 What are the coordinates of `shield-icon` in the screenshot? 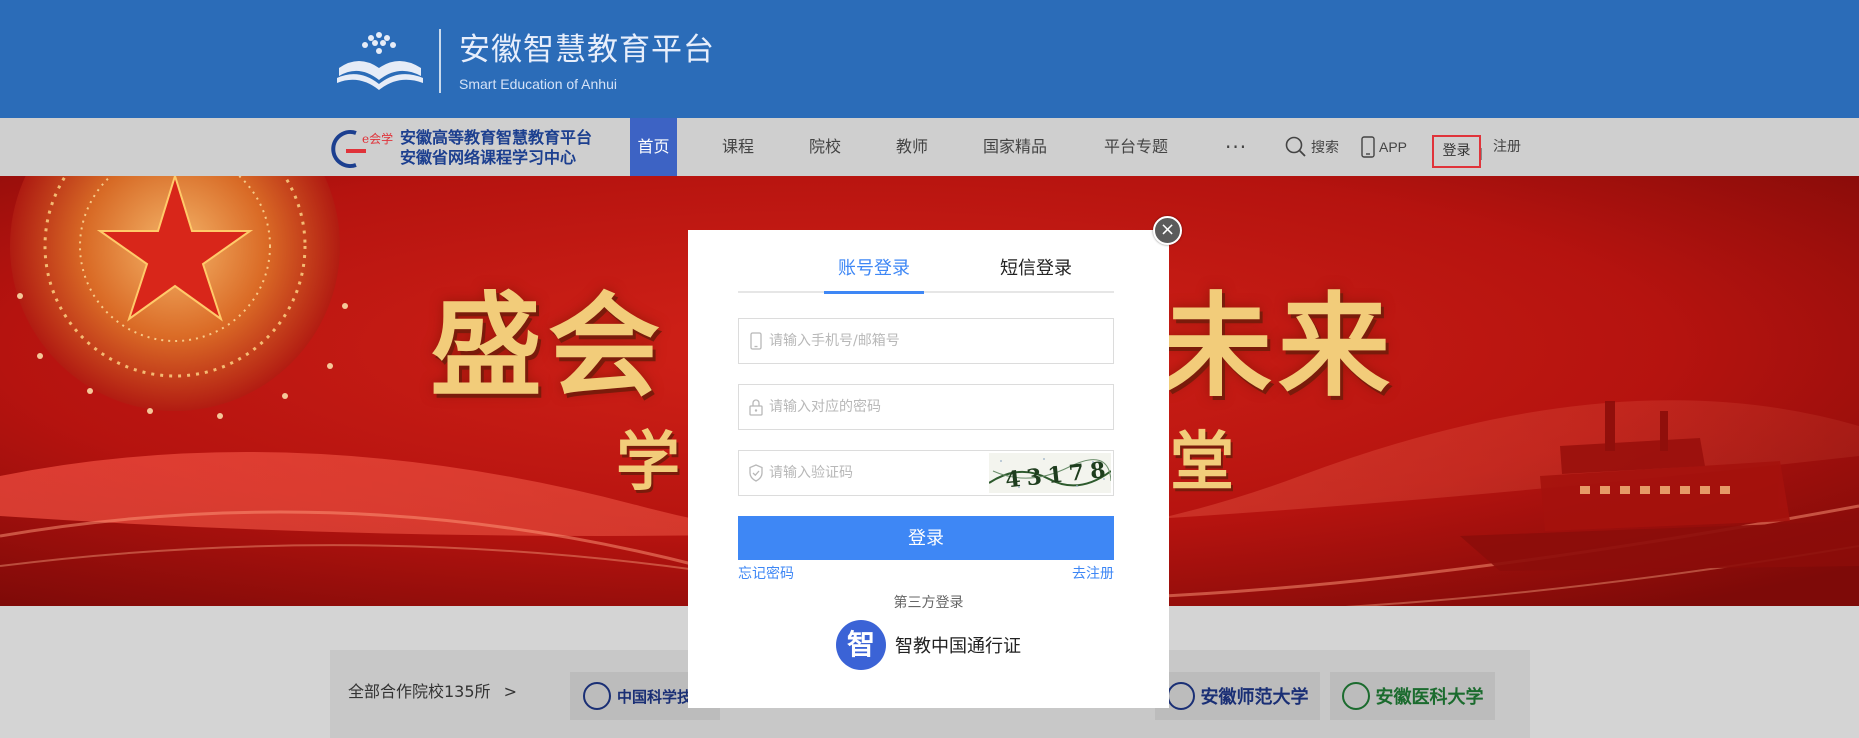 It's located at (756, 473).